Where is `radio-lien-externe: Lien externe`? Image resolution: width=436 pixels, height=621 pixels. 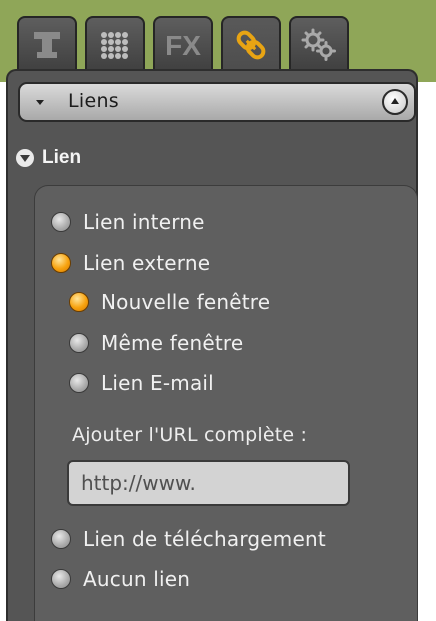
radio-lien-externe: Lien externe is located at coordinates (130, 263).